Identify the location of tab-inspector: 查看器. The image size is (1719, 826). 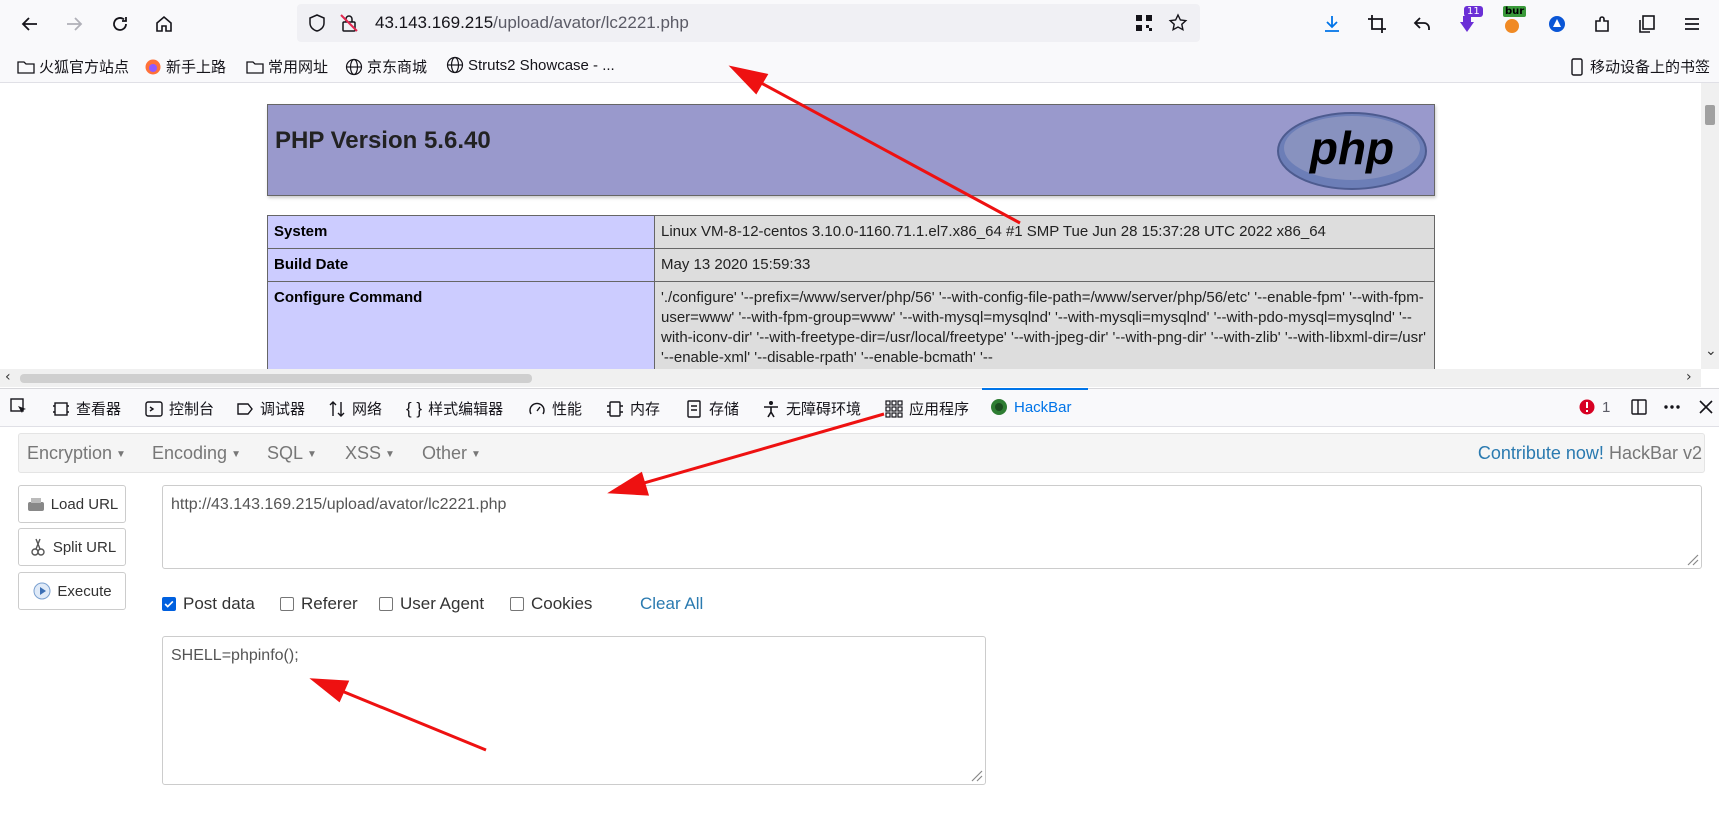
(86, 408).